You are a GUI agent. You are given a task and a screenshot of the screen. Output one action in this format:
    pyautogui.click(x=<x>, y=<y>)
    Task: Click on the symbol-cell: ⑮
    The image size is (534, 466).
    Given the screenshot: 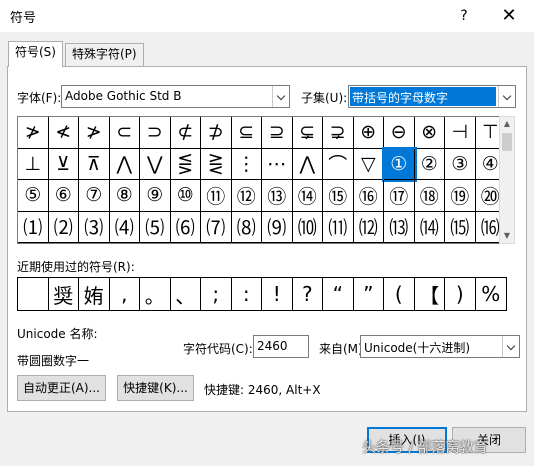 What is the action you would take?
    pyautogui.click(x=338, y=196)
    